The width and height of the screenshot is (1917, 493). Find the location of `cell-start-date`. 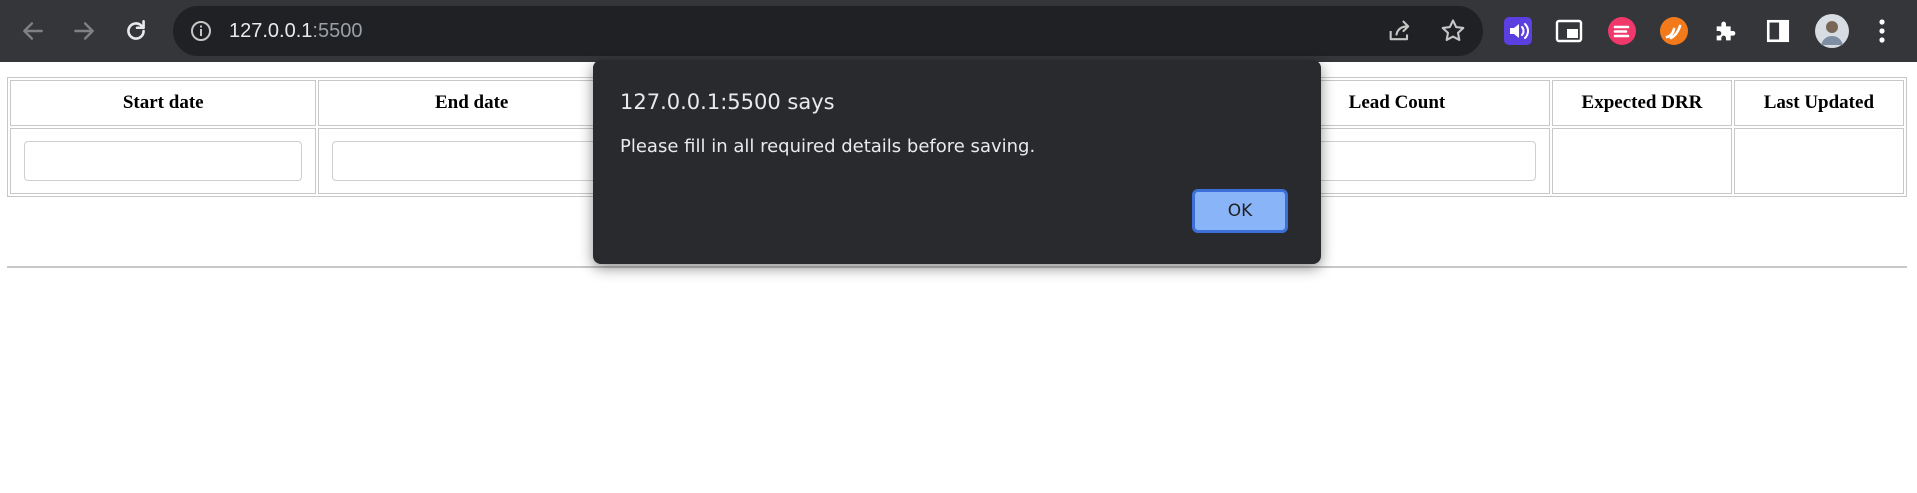

cell-start-date is located at coordinates (163, 161).